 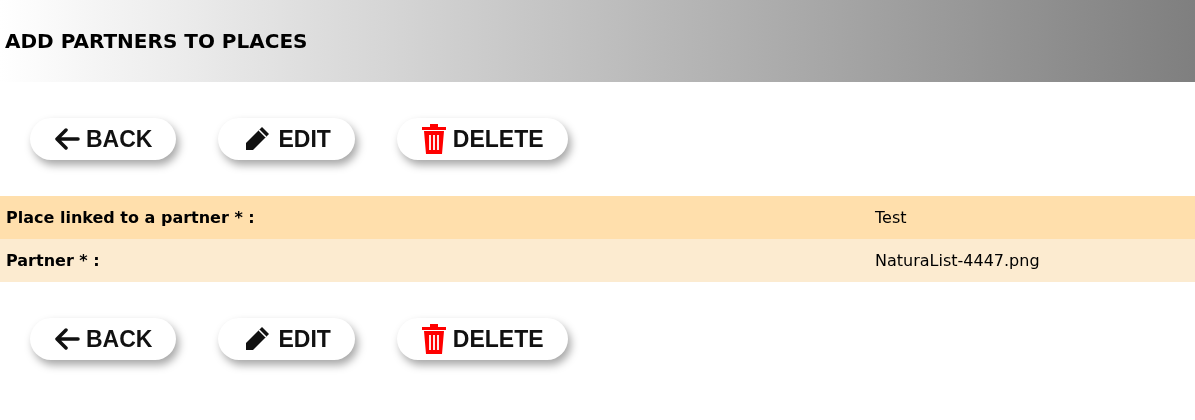 What do you see at coordinates (130, 217) in the screenshot?
I see `field-label: Place linked to a partner * :` at bounding box center [130, 217].